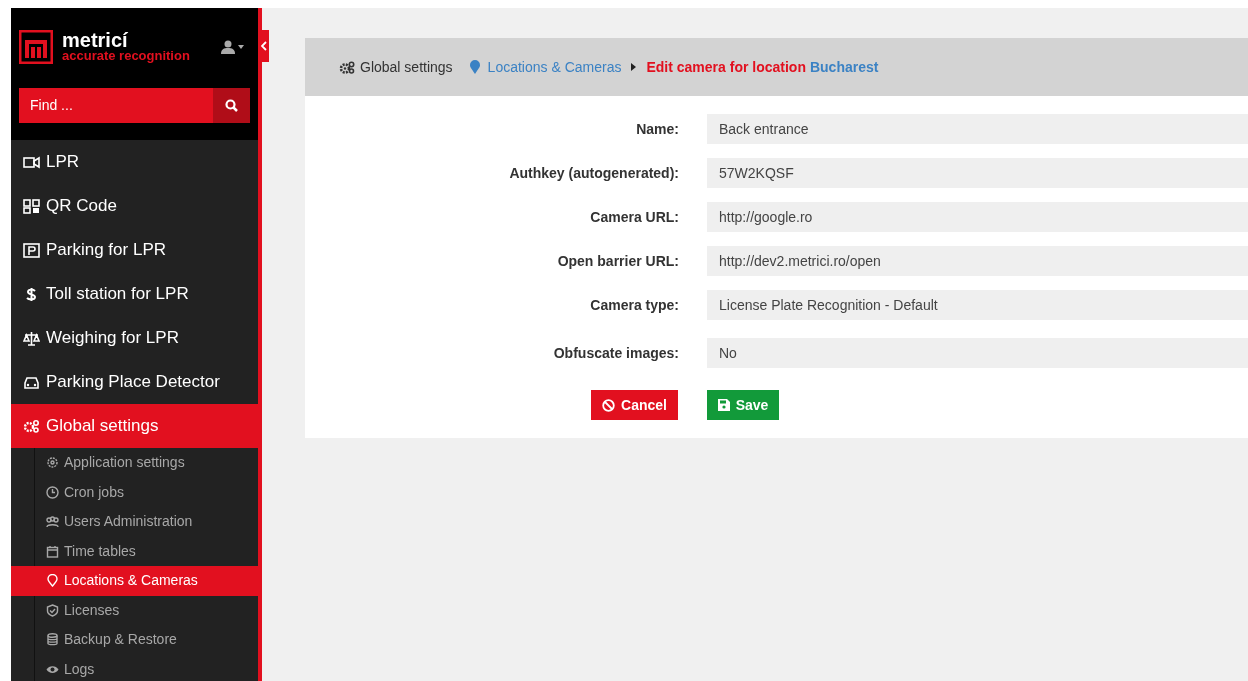 The width and height of the screenshot is (1248, 681). What do you see at coordinates (977, 261) in the screenshot?
I see `input-field: http://dev2.metrici.ro/open` at bounding box center [977, 261].